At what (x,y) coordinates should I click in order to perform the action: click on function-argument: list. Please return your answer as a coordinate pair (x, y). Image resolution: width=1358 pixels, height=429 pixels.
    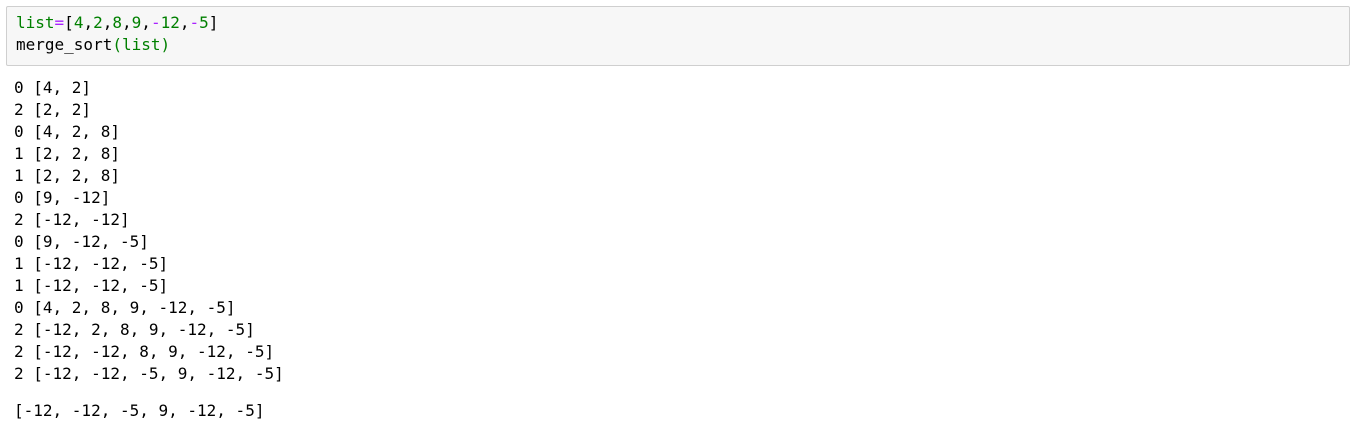
    Looking at the image, I should click on (141, 44).